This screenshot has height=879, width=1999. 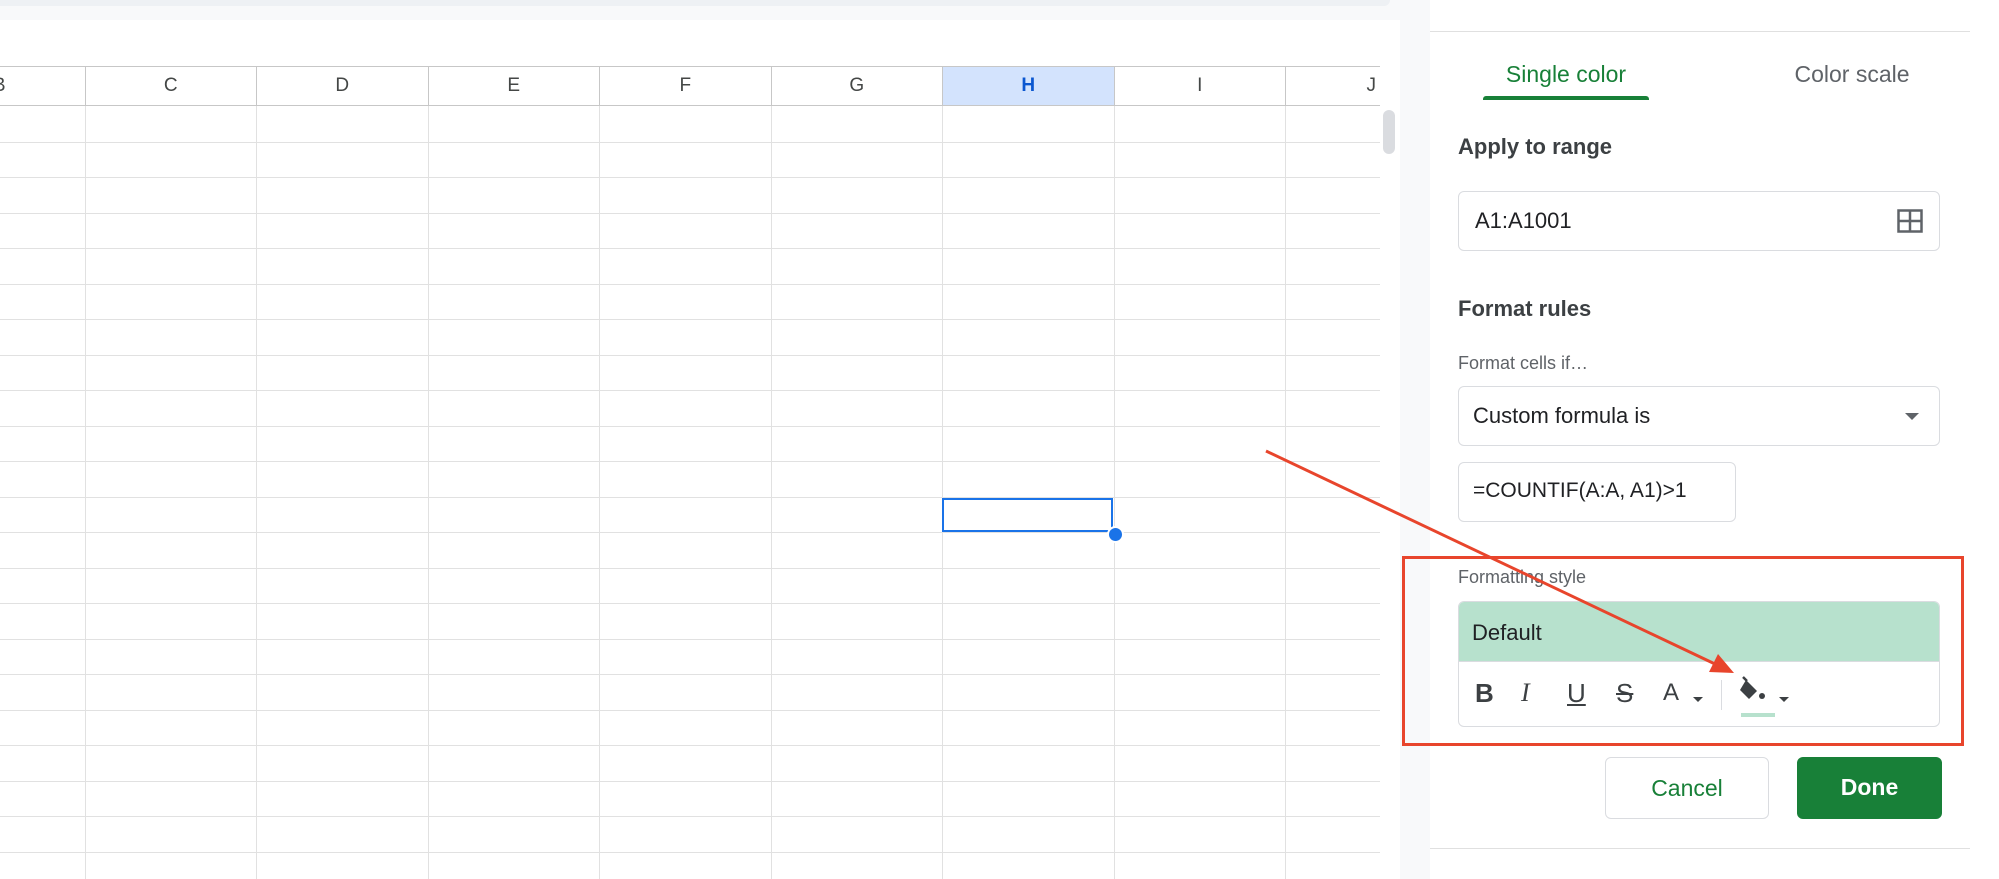 I want to click on column-header-d: D, so click(x=343, y=86).